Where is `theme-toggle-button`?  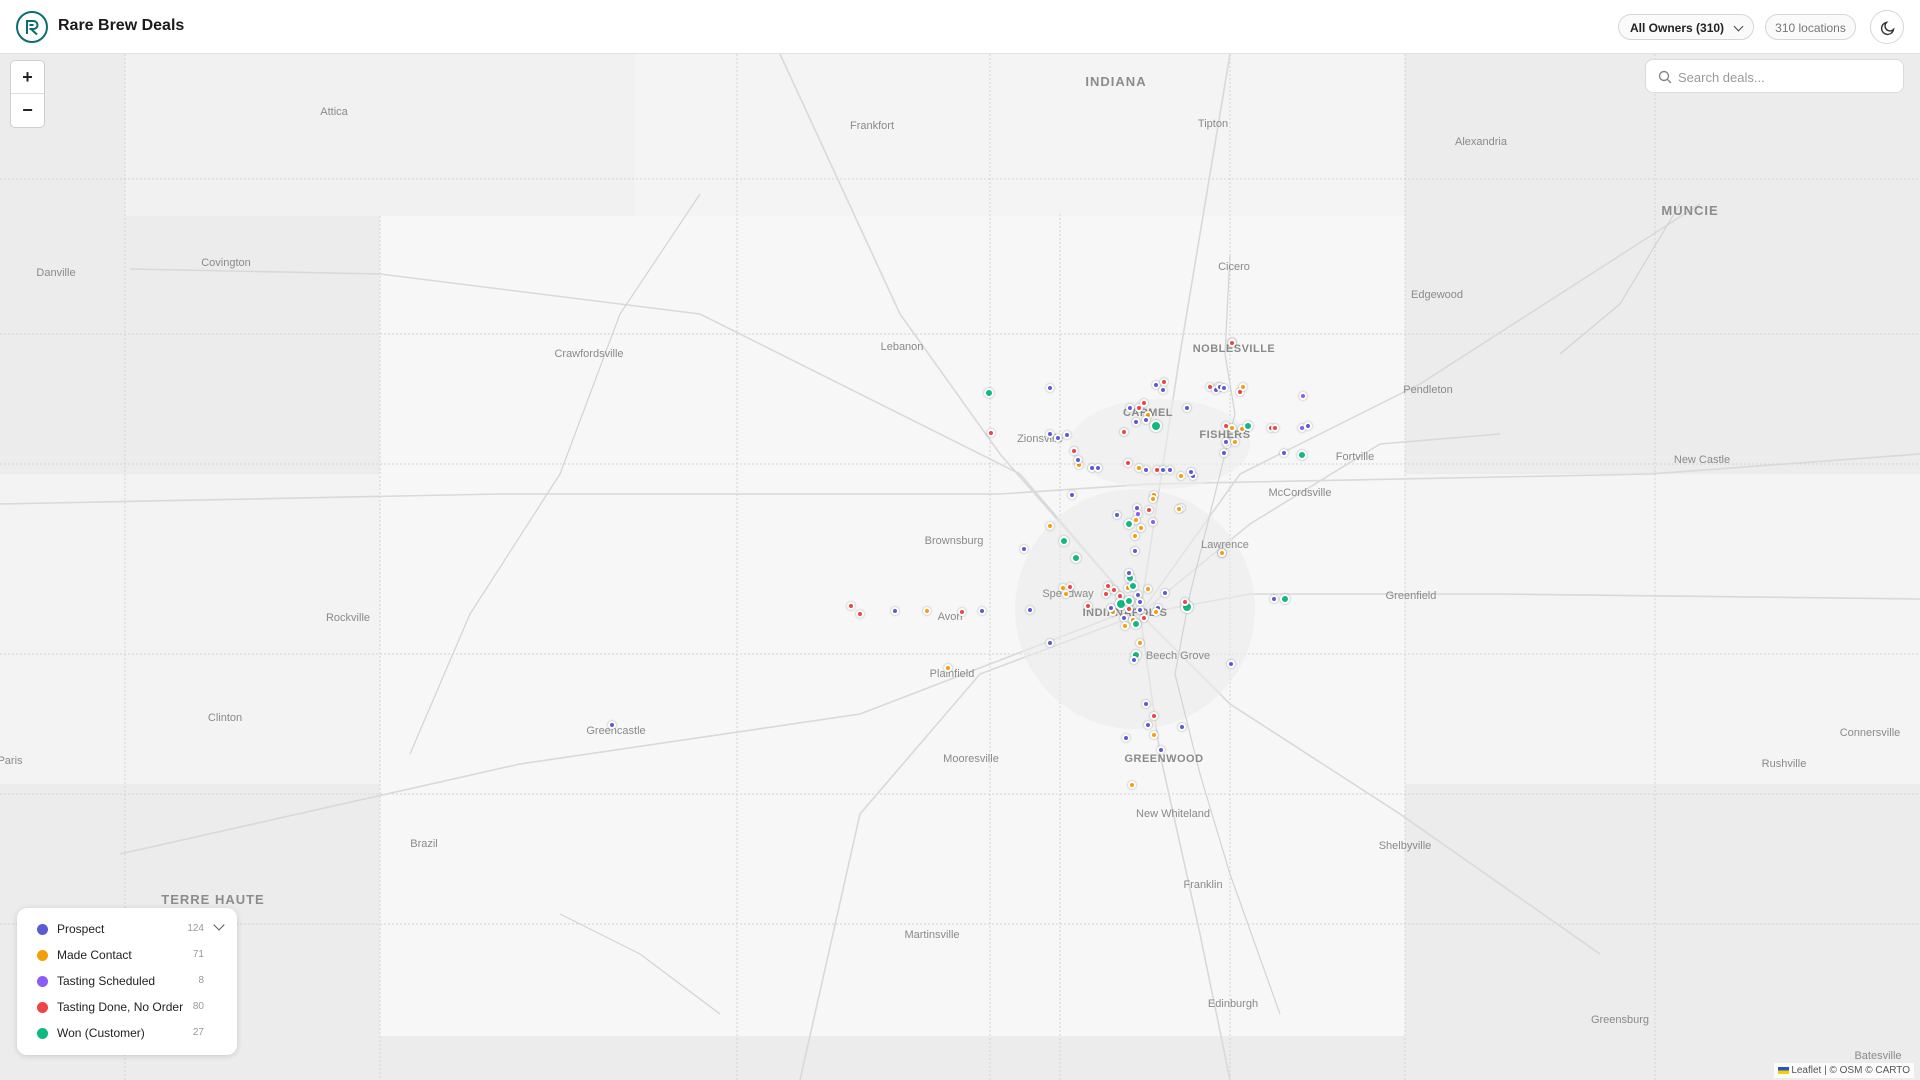
theme-toggle-button is located at coordinates (1887, 27).